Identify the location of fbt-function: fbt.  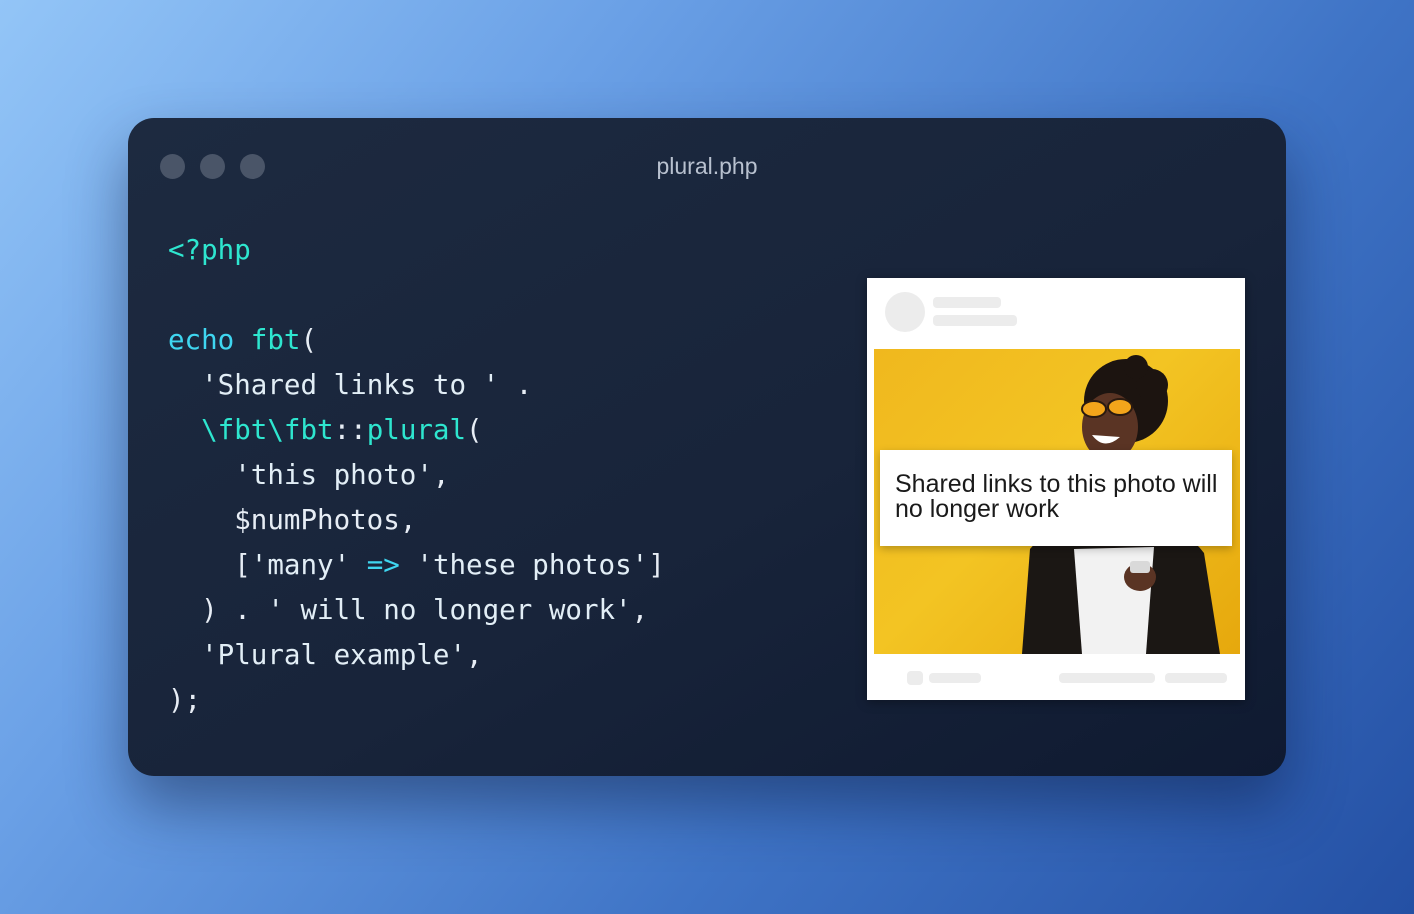
(275, 340).